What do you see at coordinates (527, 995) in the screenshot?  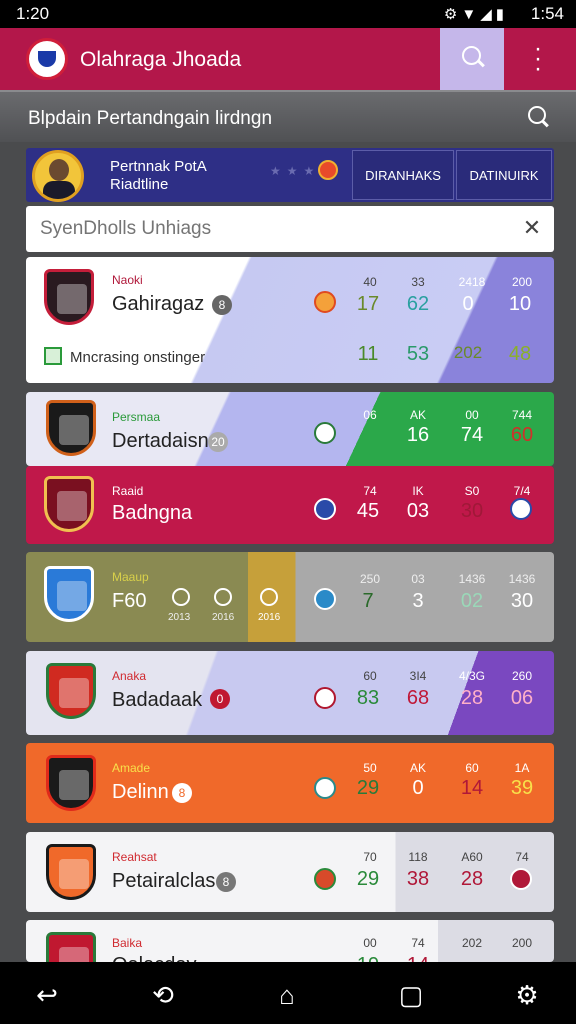 I see `settings-icon: ⚙` at bounding box center [527, 995].